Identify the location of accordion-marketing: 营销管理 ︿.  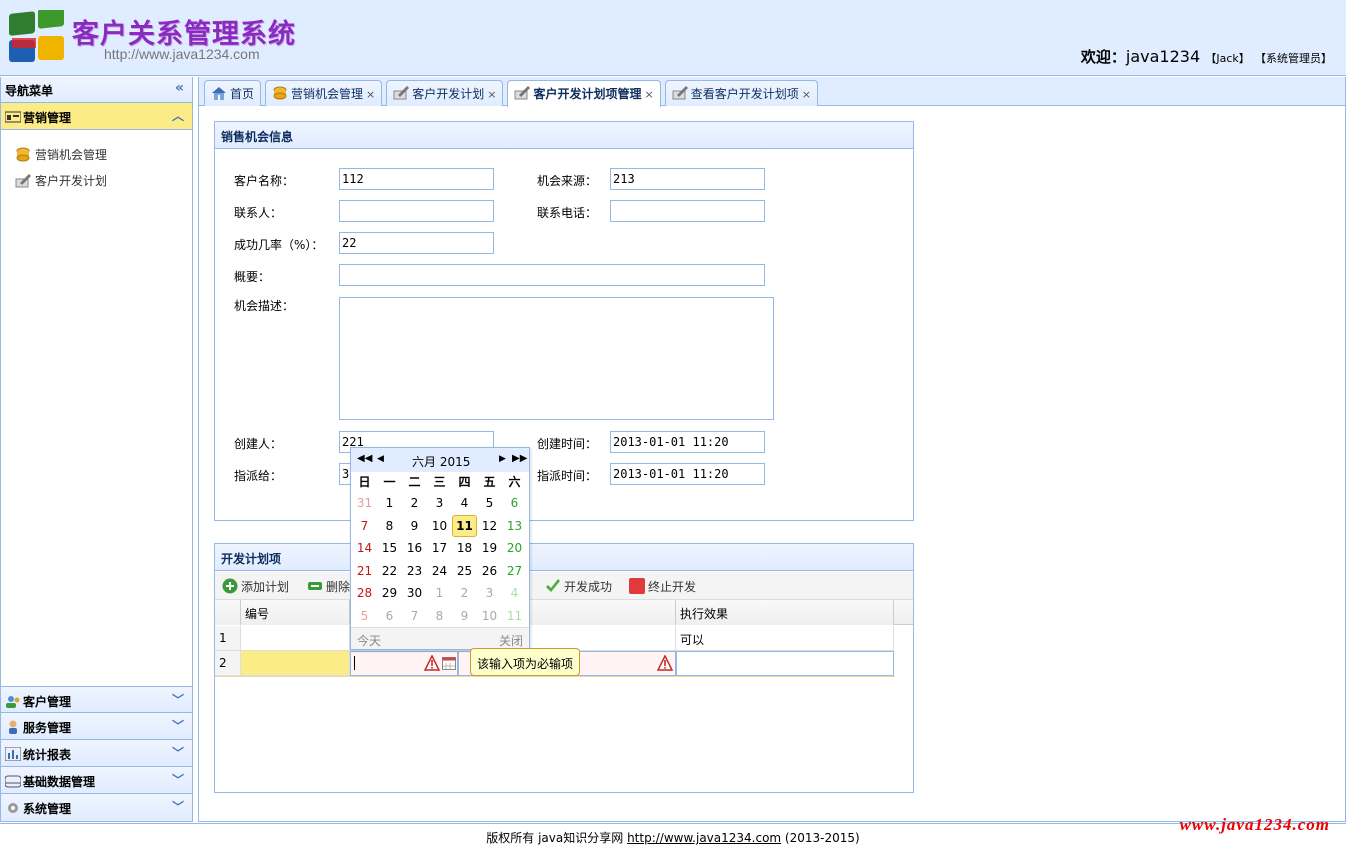
(96, 116).